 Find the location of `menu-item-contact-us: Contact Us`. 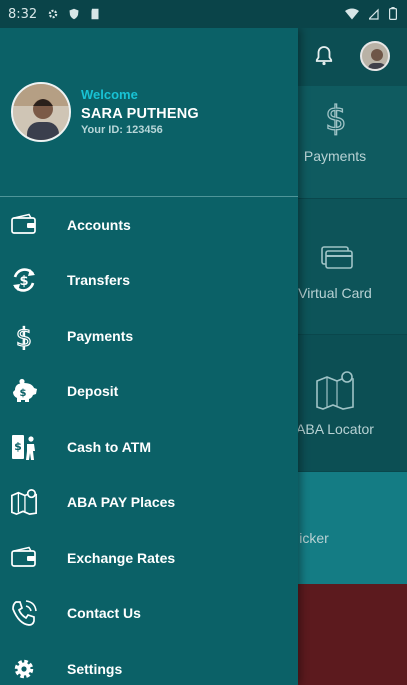

menu-item-contact-us: Contact Us is located at coordinates (149, 614).